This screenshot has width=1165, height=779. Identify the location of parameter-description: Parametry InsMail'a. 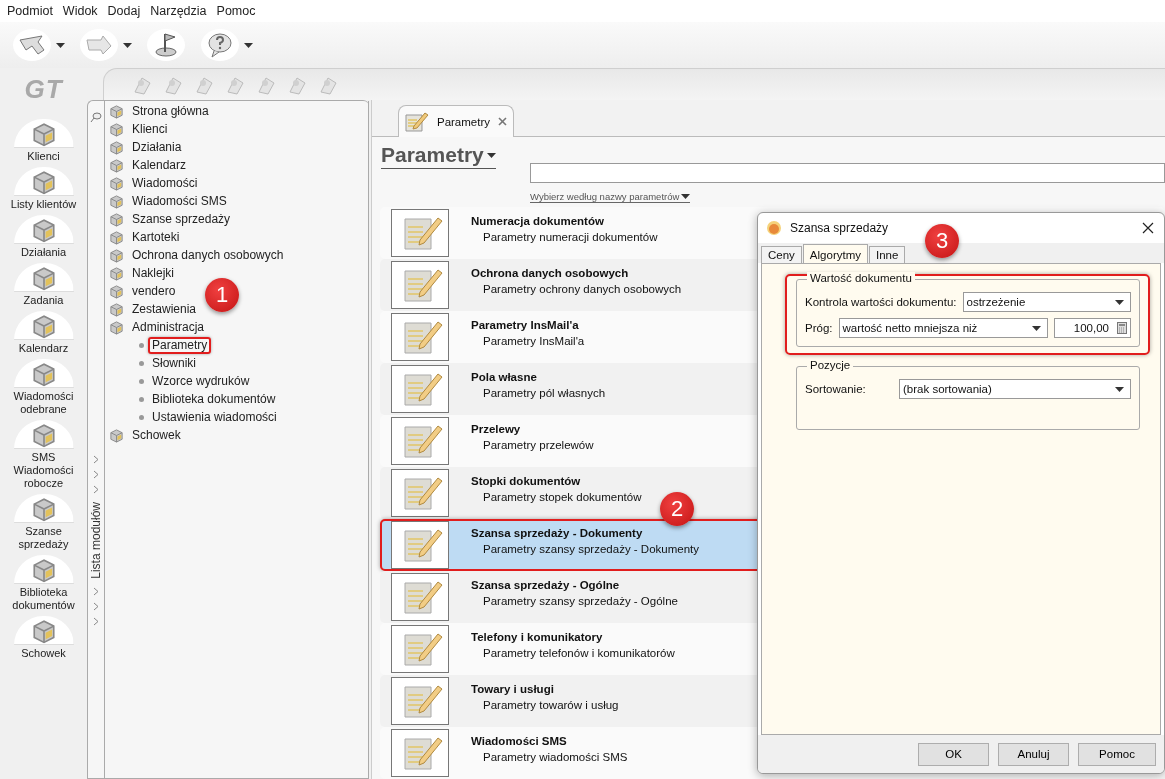
(533, 341).